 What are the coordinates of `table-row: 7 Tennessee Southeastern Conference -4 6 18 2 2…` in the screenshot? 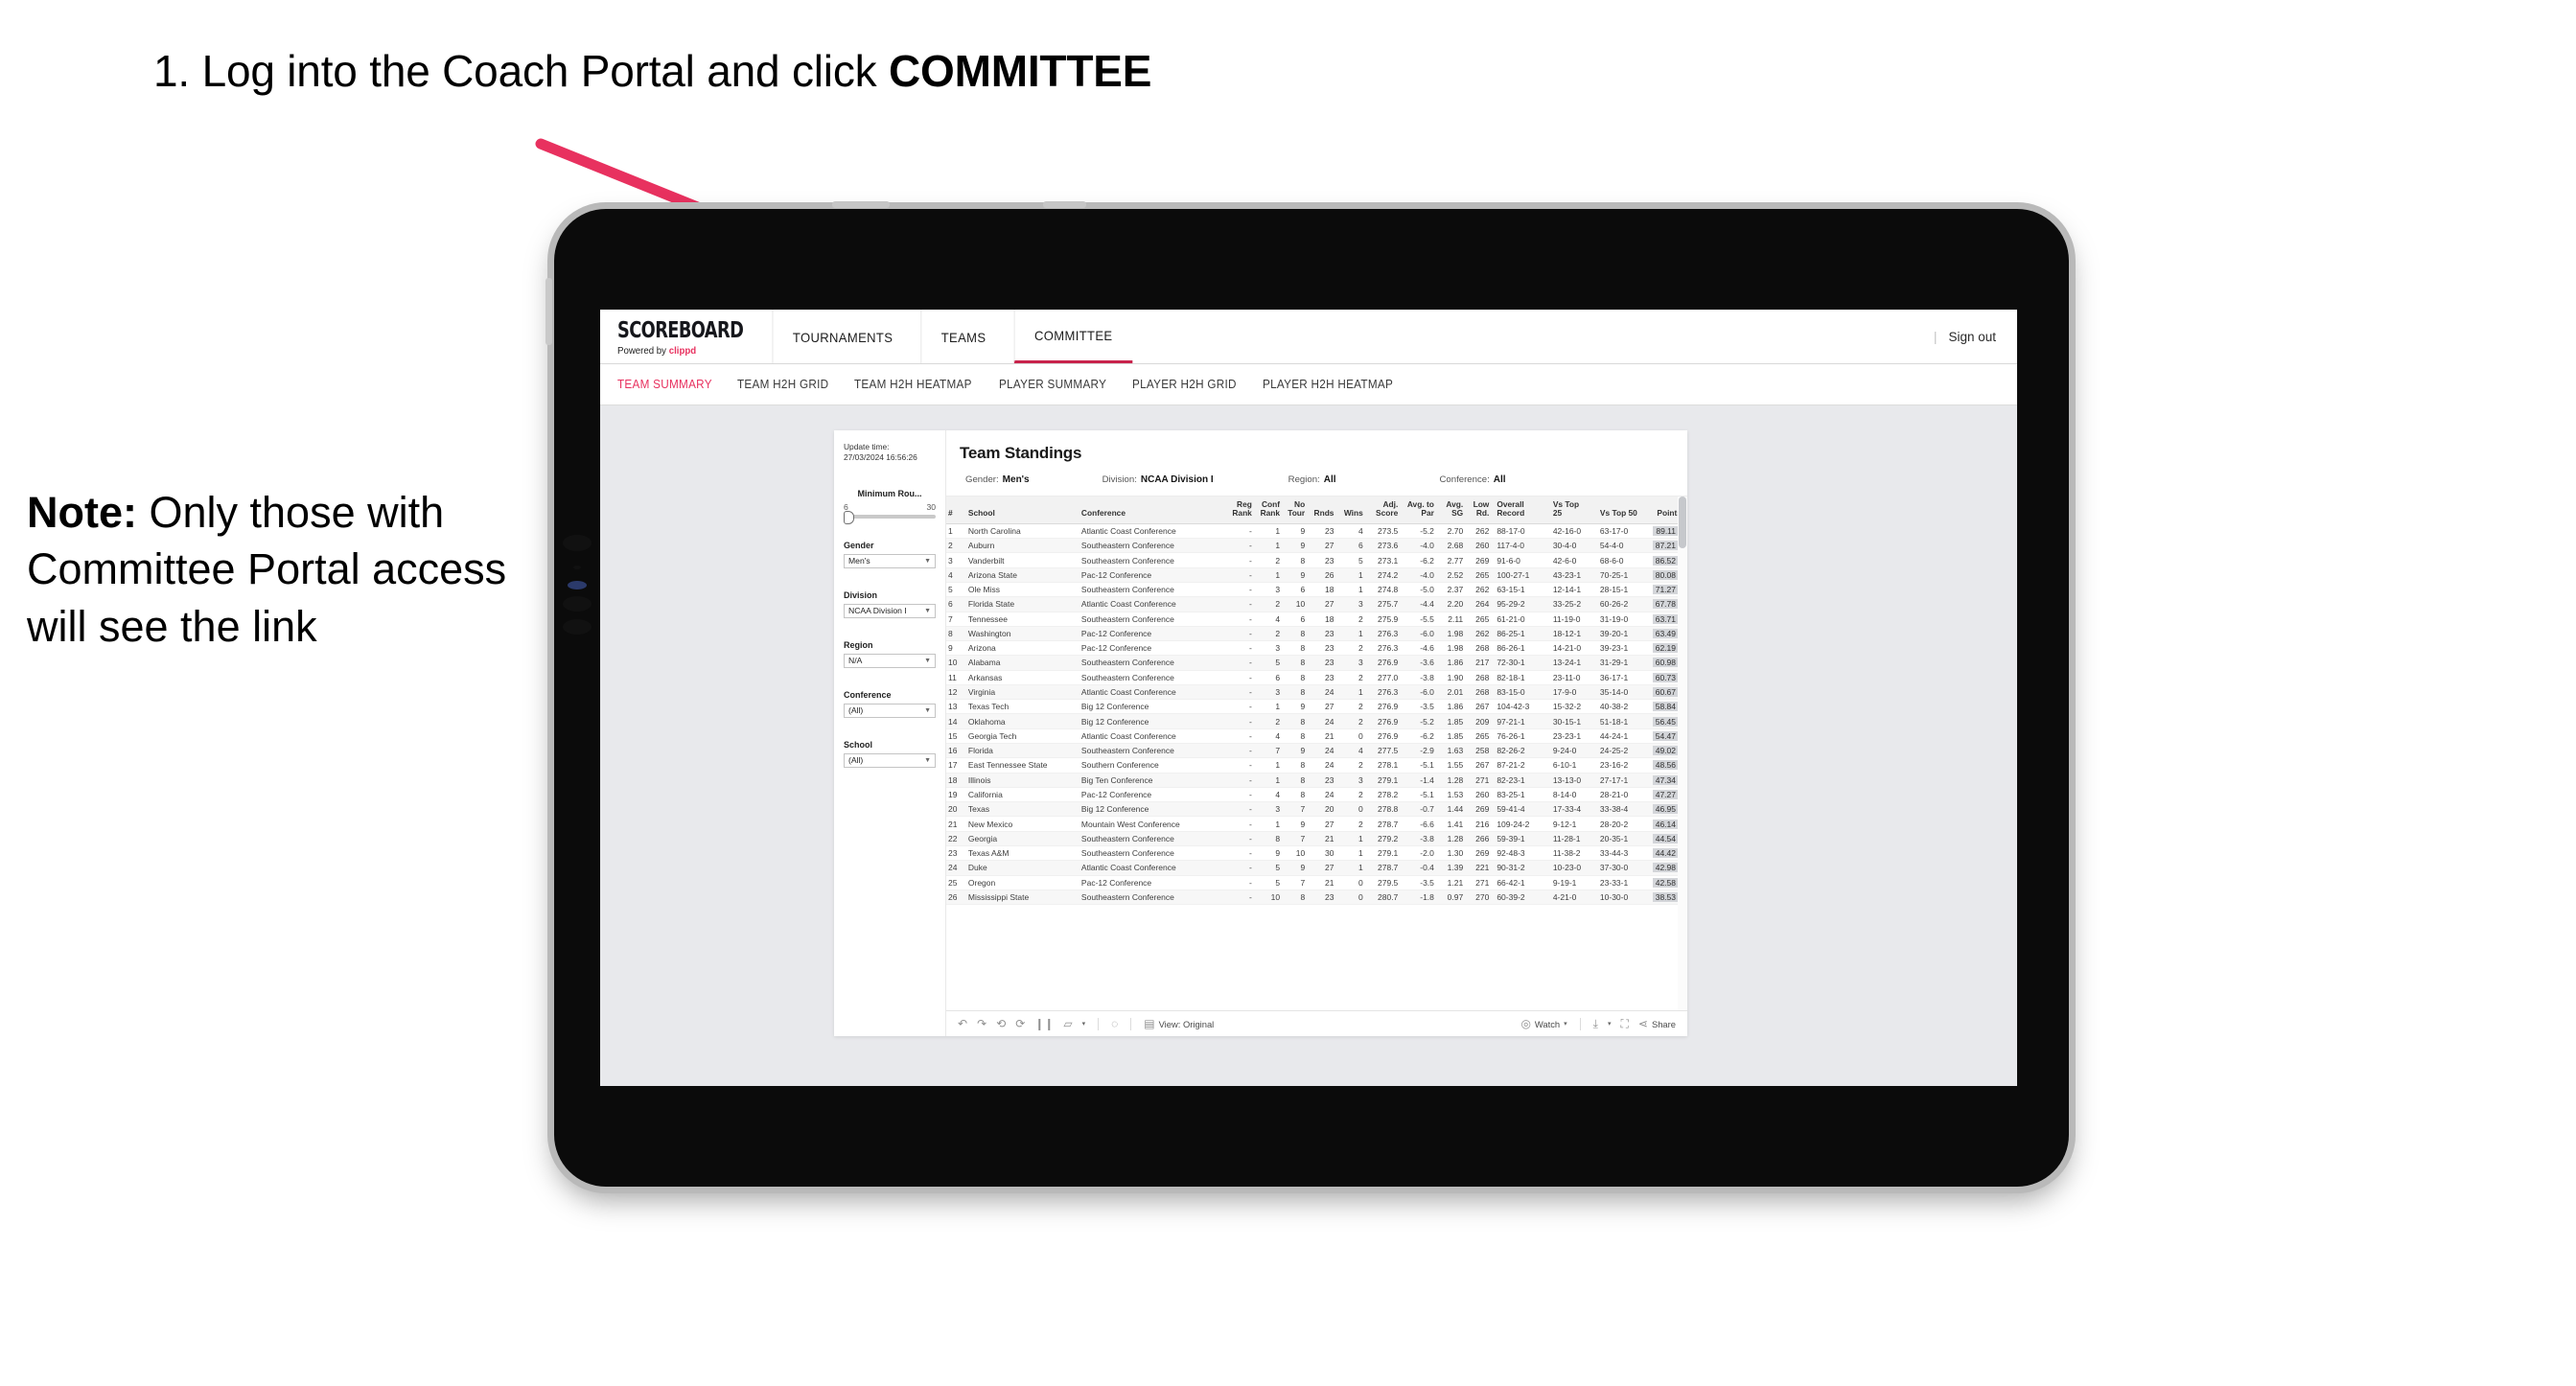 It's located at (1316, 620).